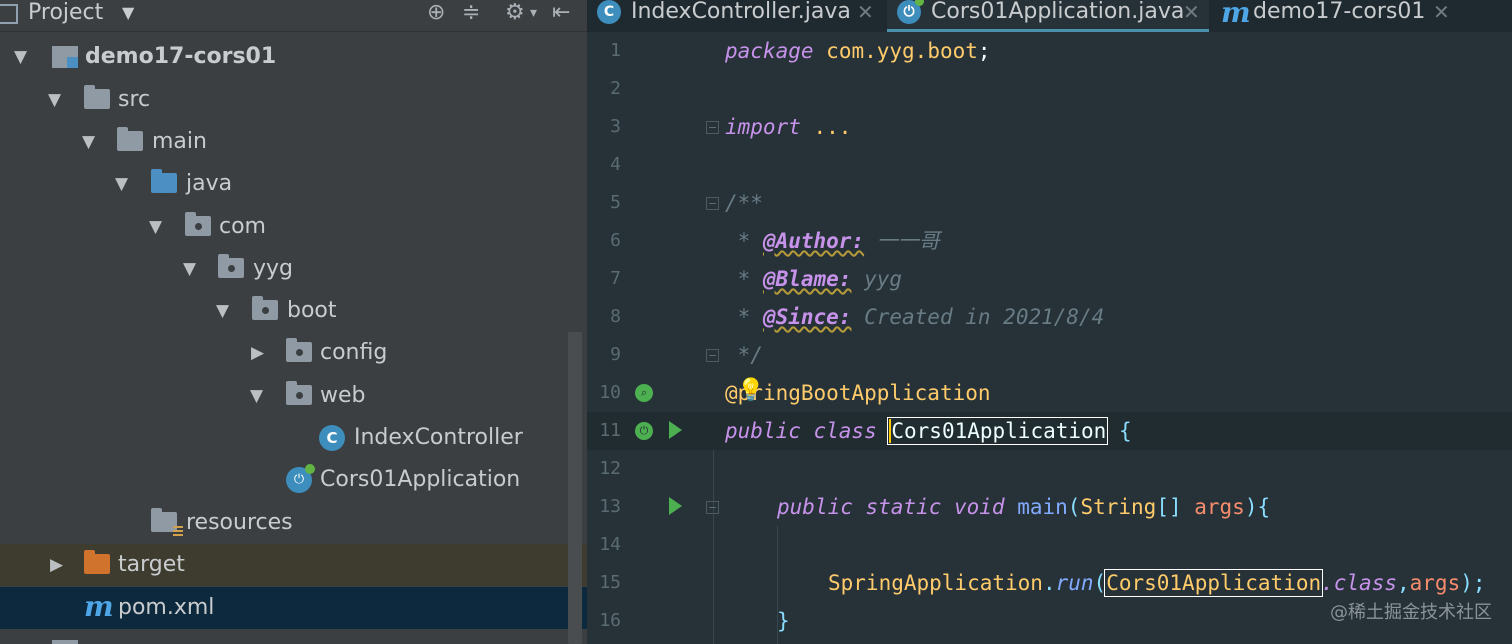 The image size is (1512, 644). What do you see at coordinates (1219, 507) in the screenshot?
I see `parameter: args` at bounding box center [1219, 507].